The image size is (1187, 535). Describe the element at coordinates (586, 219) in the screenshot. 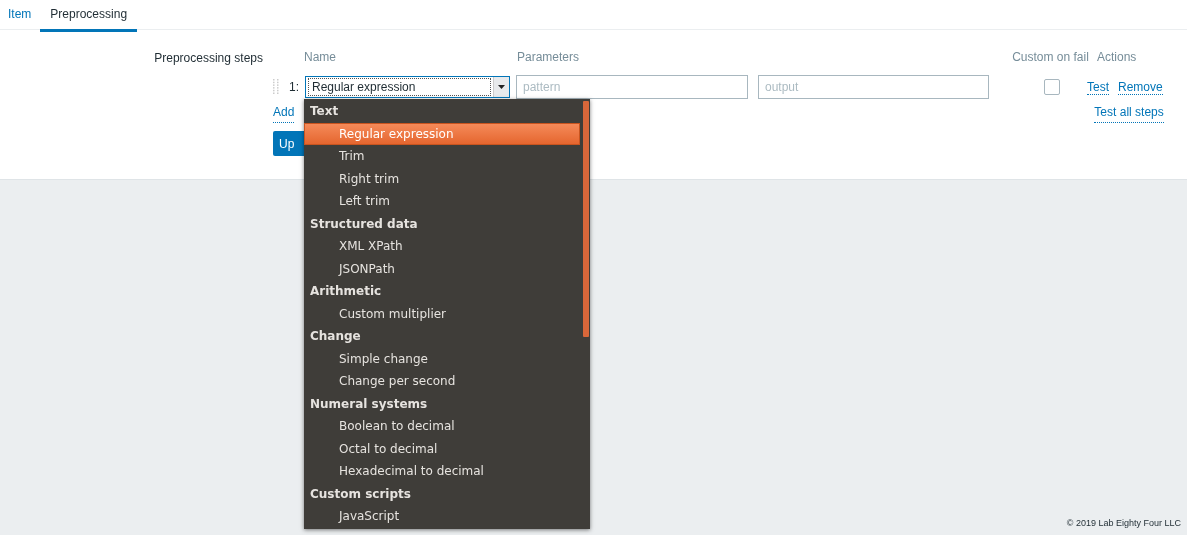

I see `scrollbar-thumb` at that location.